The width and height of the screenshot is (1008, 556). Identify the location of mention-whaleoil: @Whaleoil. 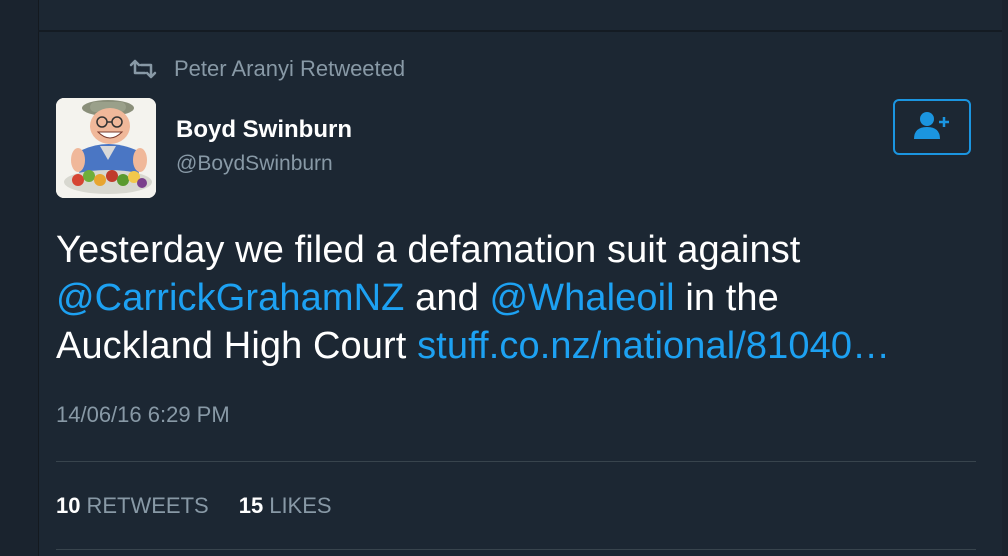
(581, 298).